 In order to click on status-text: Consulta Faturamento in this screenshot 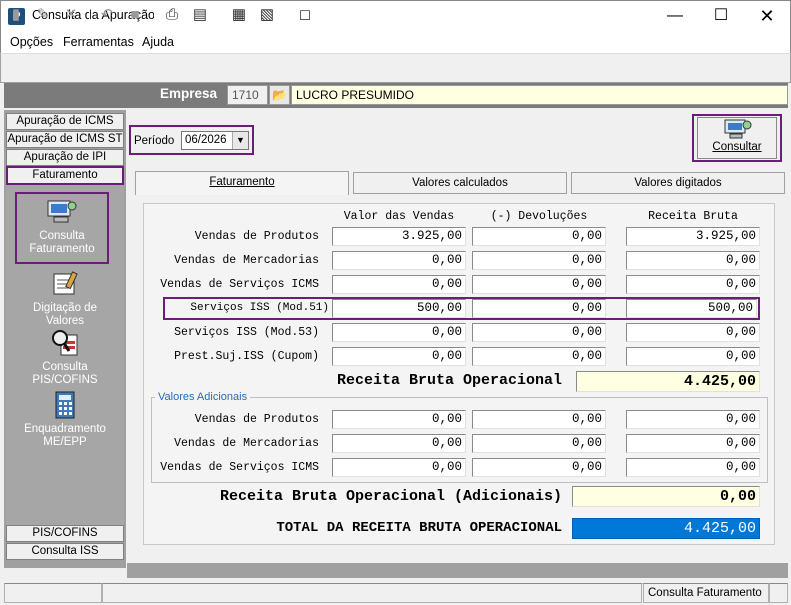, I will do `click(706, 593)`.